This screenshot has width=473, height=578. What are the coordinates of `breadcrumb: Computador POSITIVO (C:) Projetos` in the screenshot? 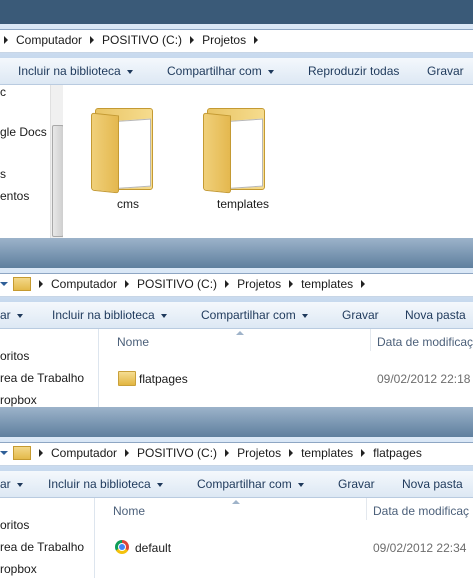 It's located at (135, 40).